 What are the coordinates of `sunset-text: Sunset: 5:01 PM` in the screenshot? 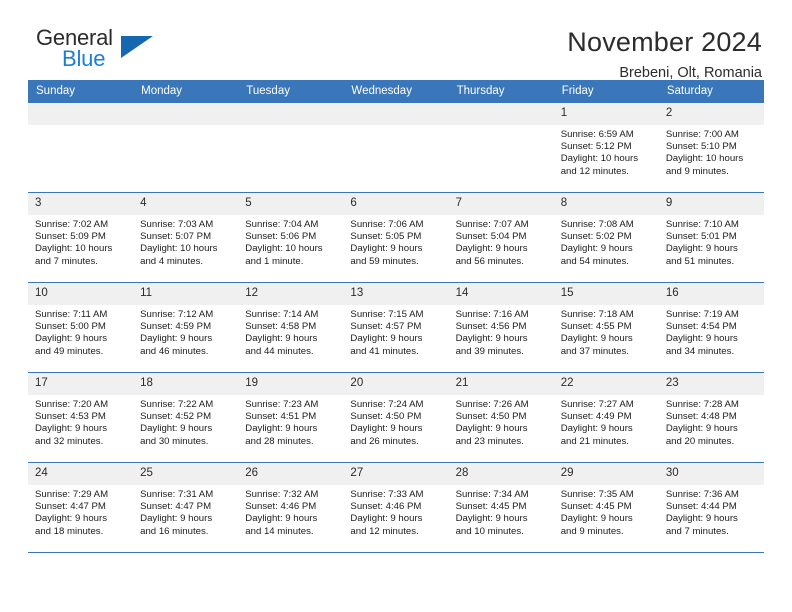 It's located at (701, 237).